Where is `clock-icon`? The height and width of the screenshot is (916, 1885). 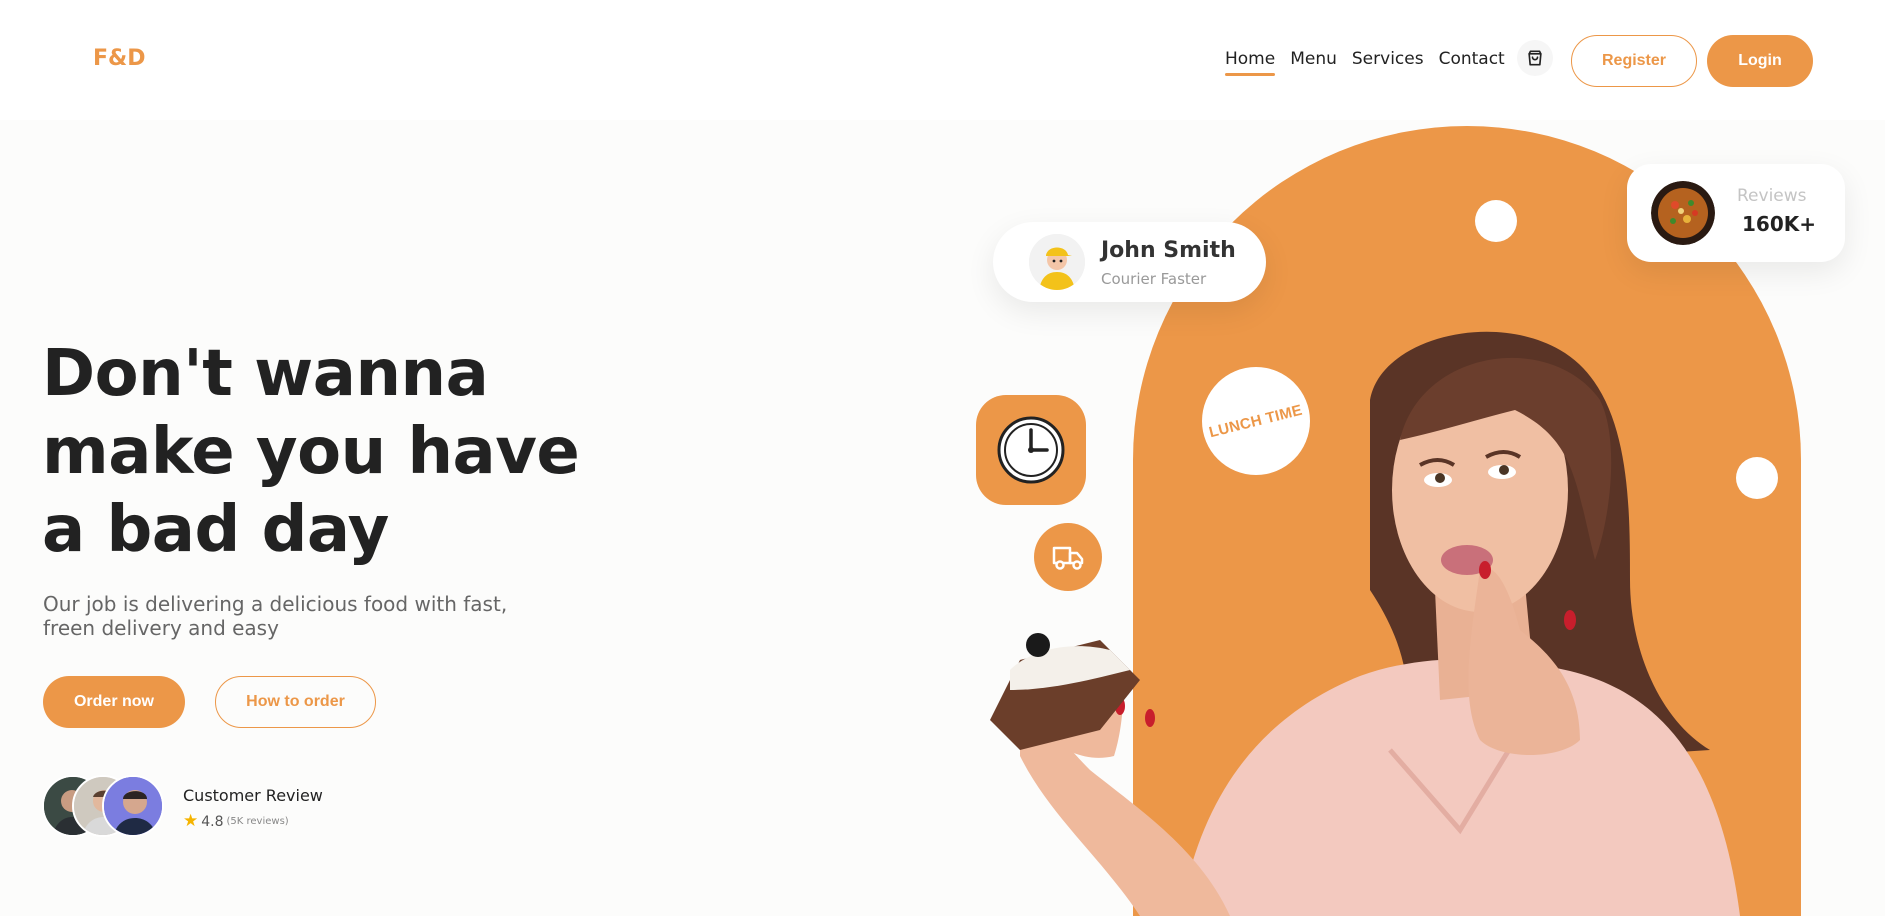
clock-icon is located at coordinates (1031, 450).